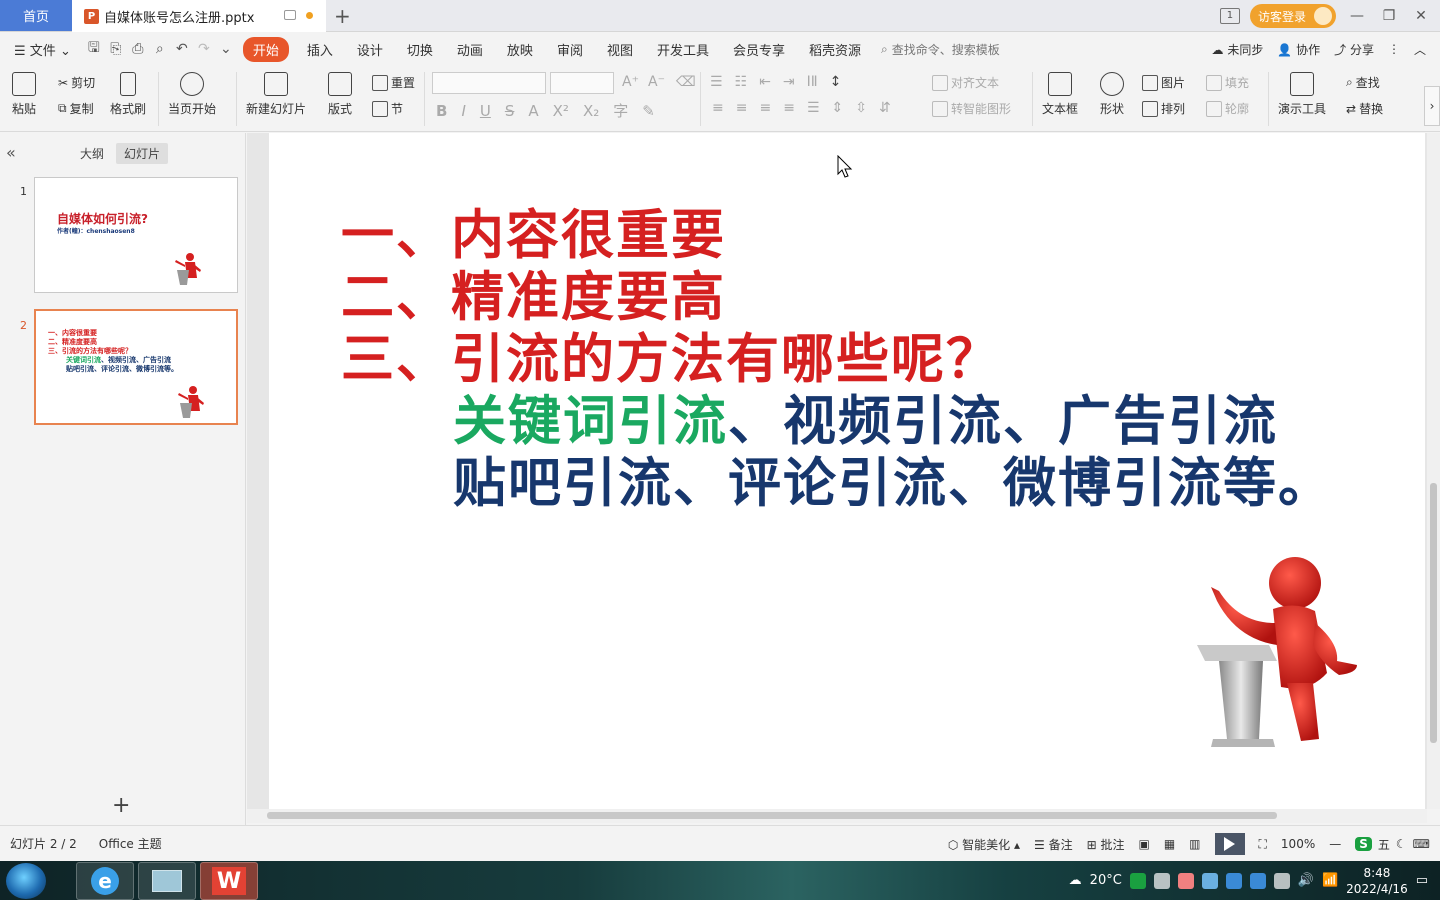 The width and height of the screenshot is (1440, 900). What do you see at coordinates (1432, 106) in the screenshot?
I see `ribbon-scroll-right-icon: ›` at bounding box center [1432, 106].